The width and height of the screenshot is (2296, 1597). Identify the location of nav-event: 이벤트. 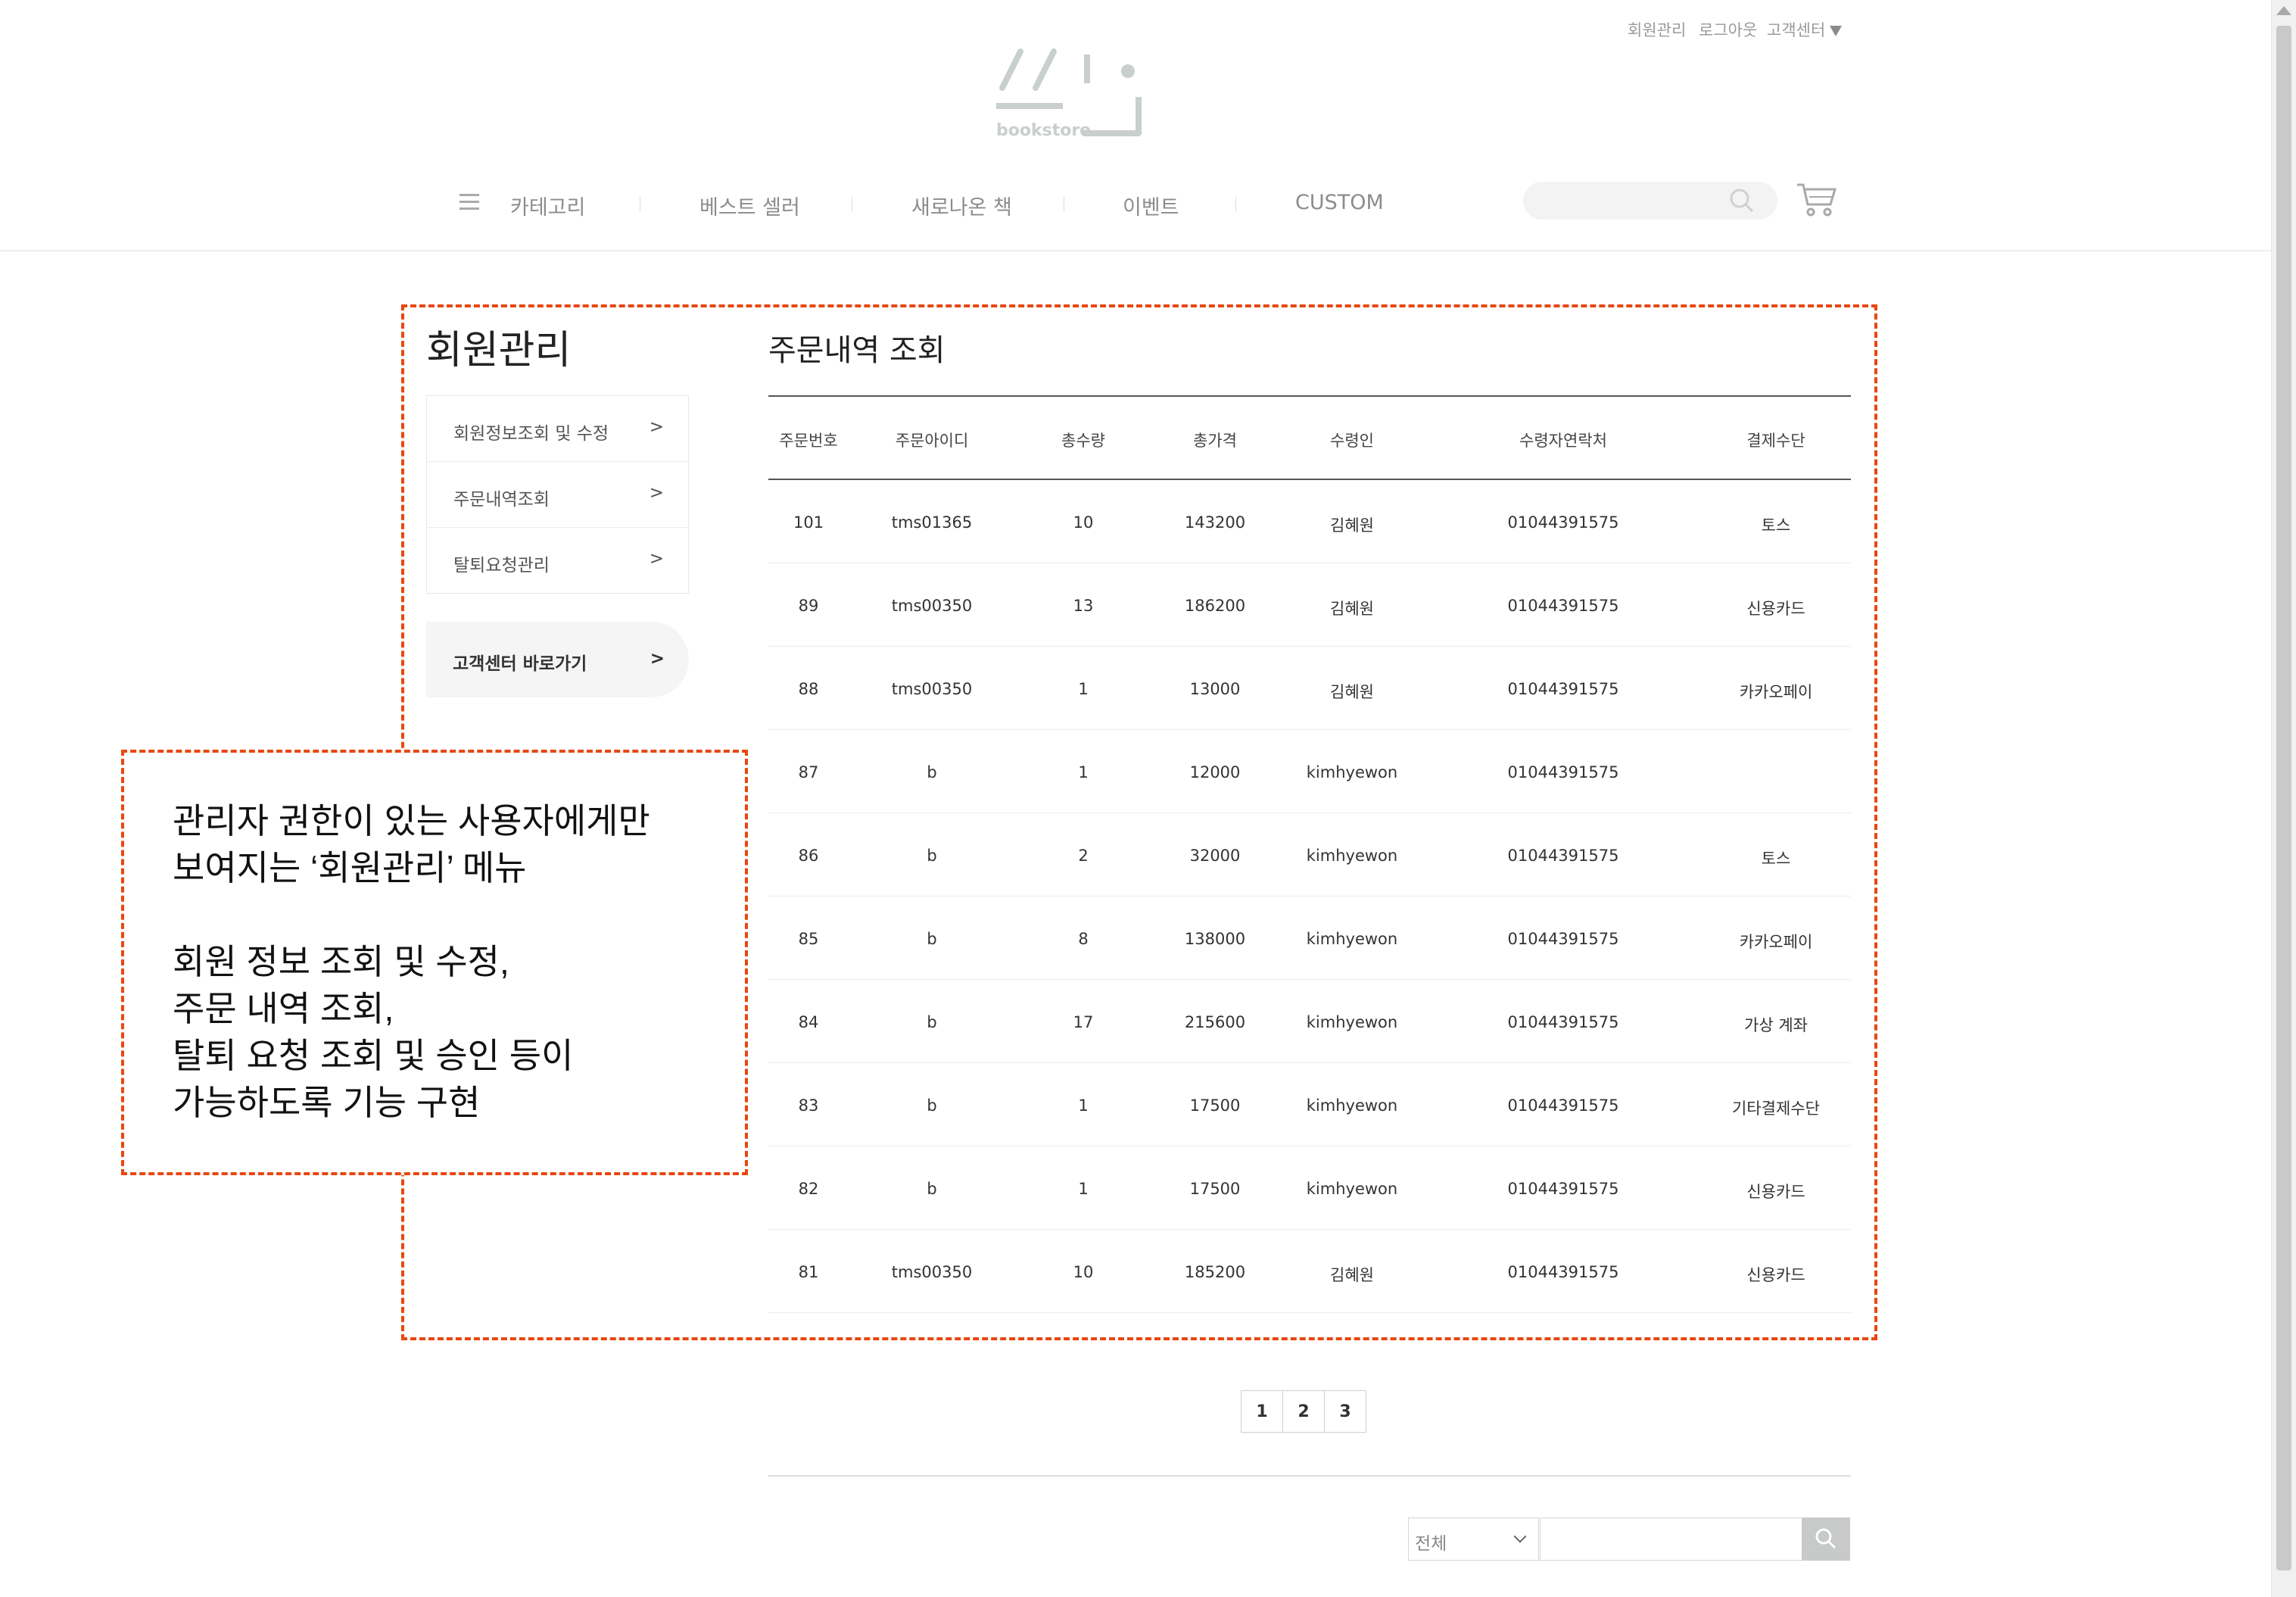
(1151, 206).